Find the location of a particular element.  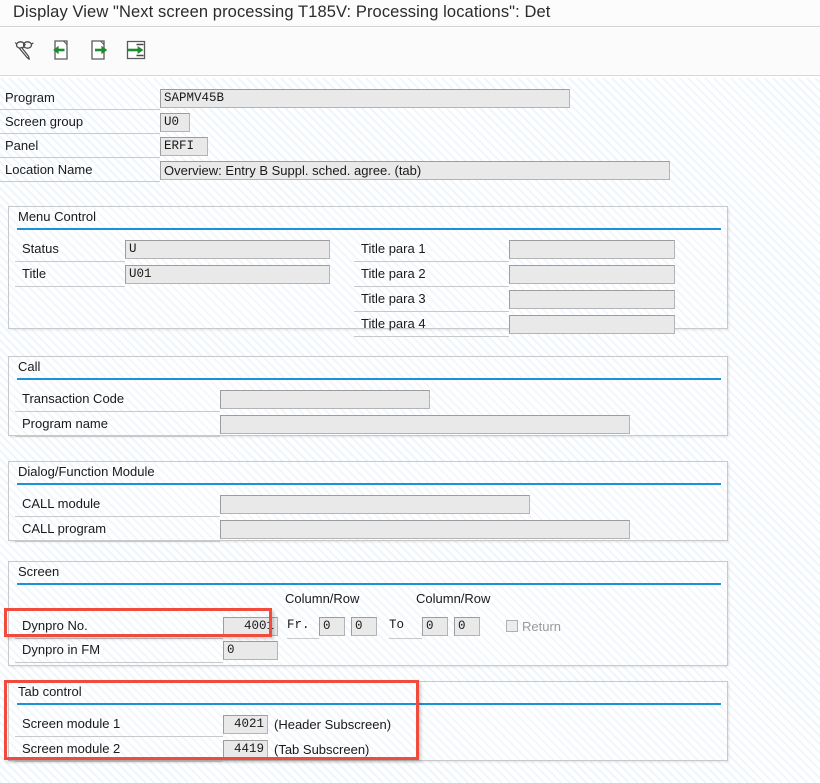

previous-entry-icon is located at coordinates (61, 49).